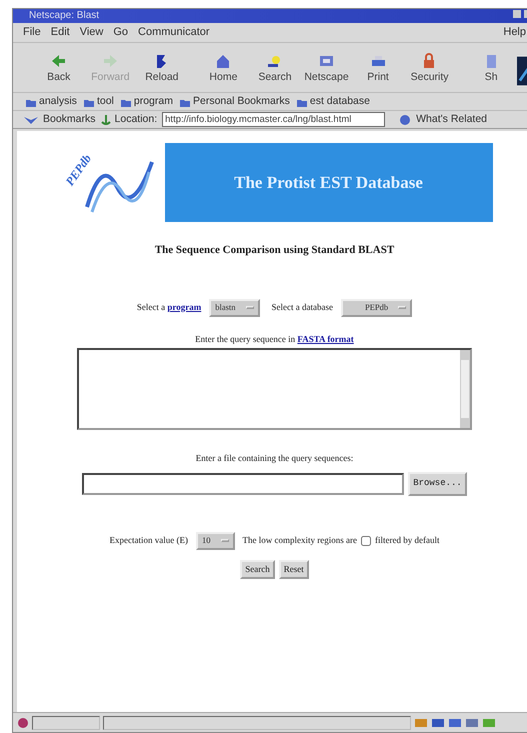 This screenshot has width=527, height=733. Describe the element at coordinates (299, 540) in the screenshot. I see `low-complexity-label: The low complexity regions are` at that location.